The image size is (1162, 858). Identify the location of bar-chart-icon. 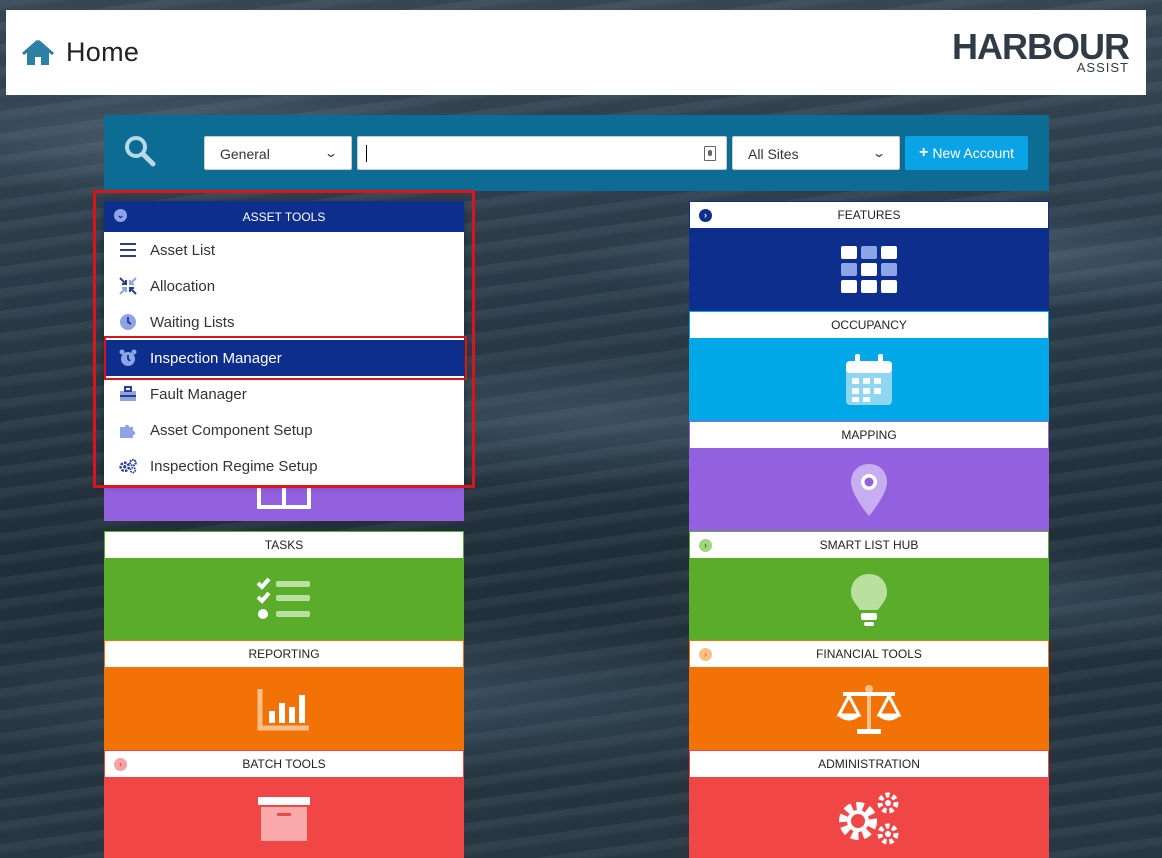
(283, 710).